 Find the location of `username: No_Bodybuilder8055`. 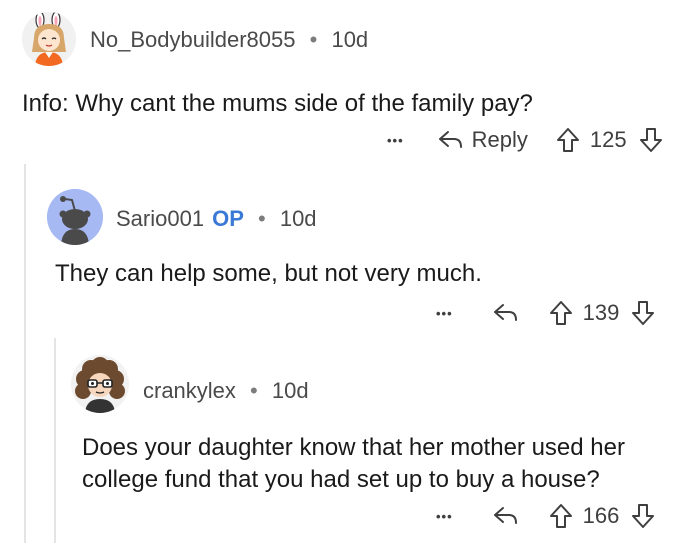

username: No_Bodybuilder8055 is located at coordinates (193, 39).